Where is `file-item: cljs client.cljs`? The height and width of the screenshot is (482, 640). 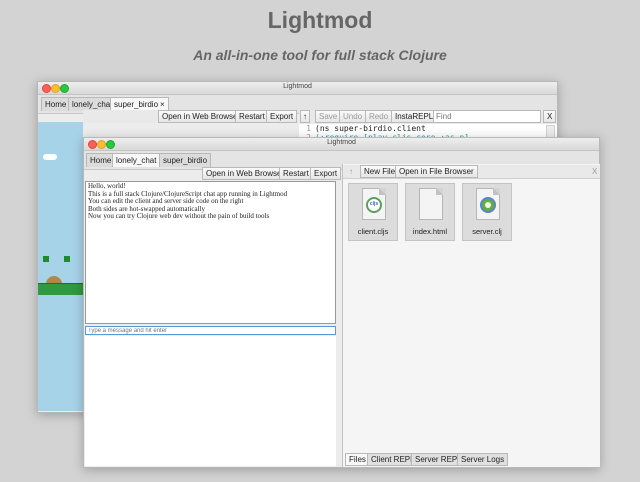 file-item: cljs client.cljs is located at coordinates (373, 212).